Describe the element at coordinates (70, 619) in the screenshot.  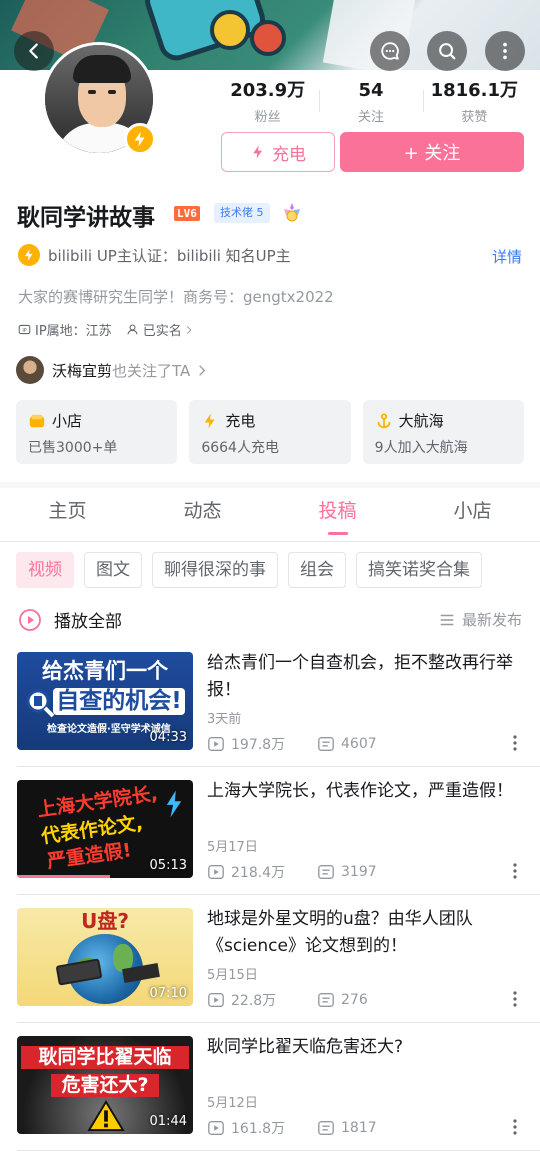
I see `play-all-button: 播放全部` at that location.